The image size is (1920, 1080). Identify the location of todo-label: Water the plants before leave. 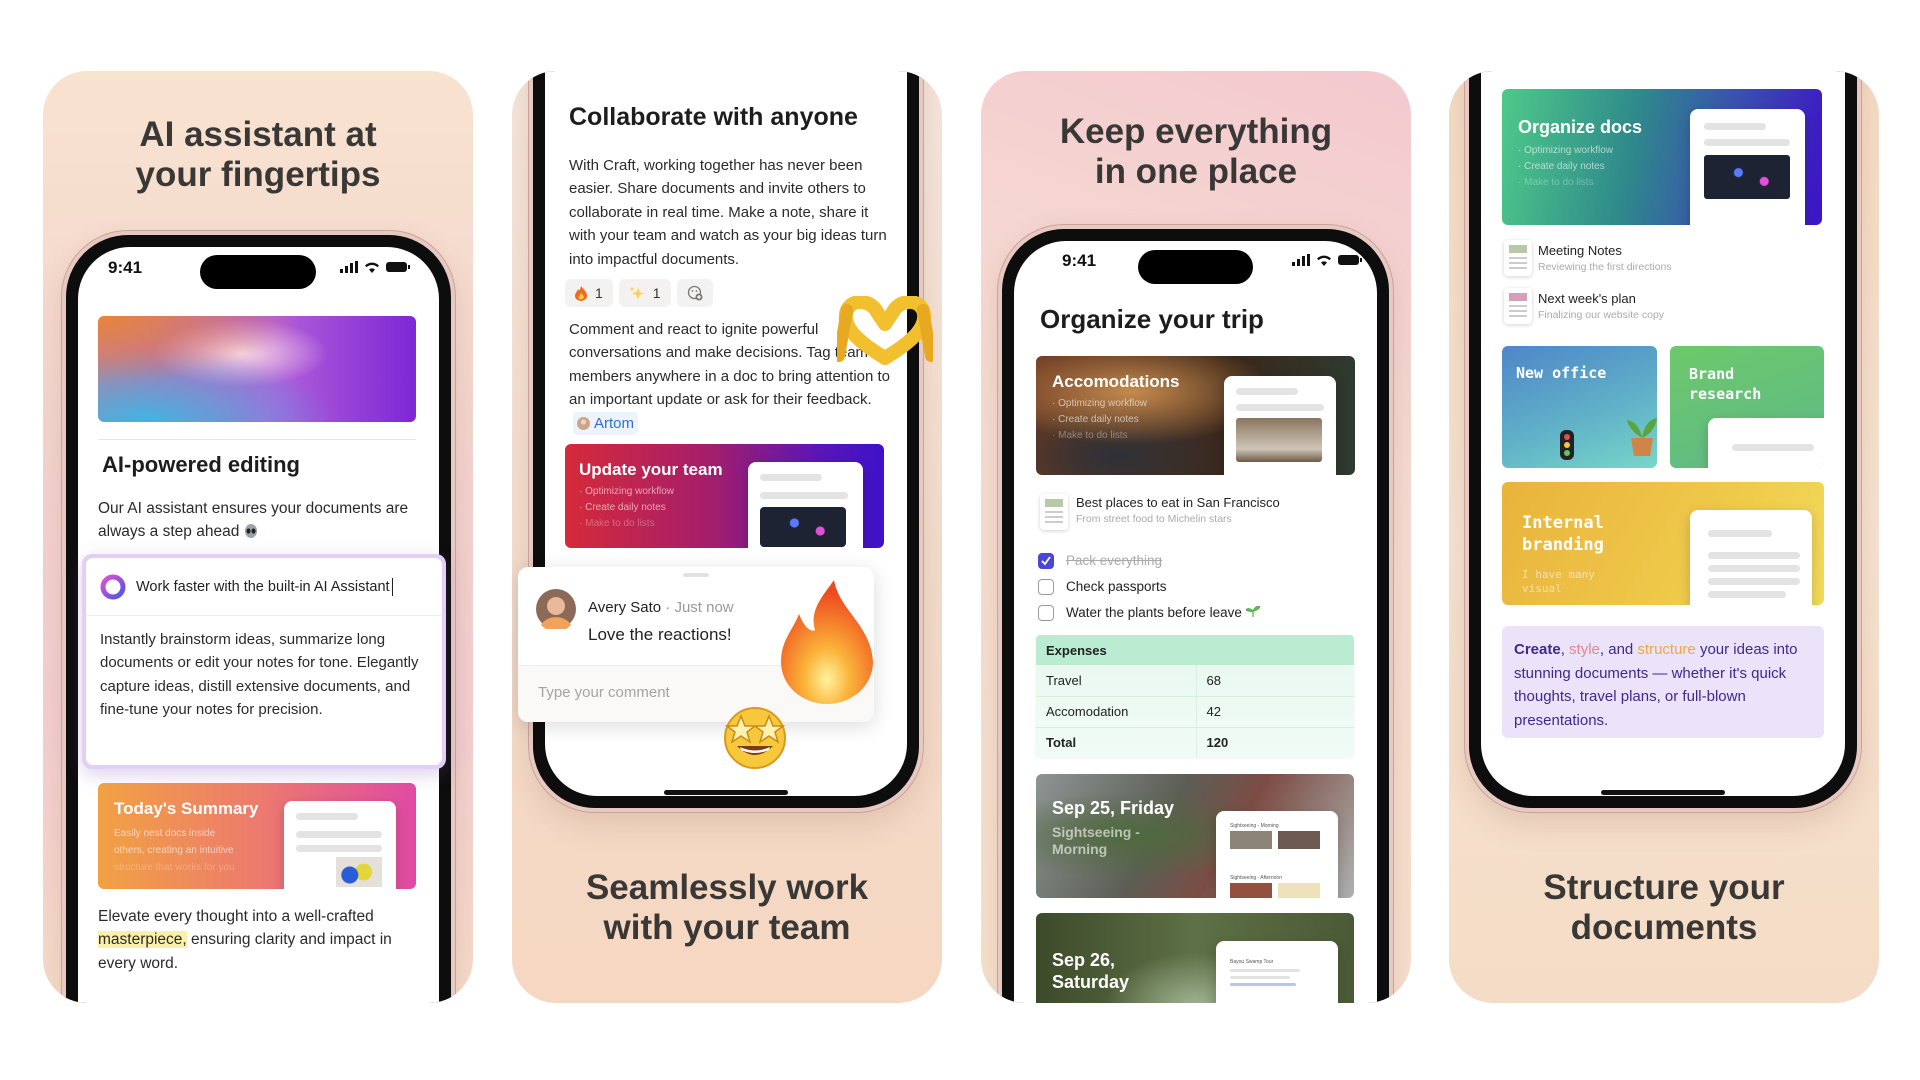
(1163, 612).